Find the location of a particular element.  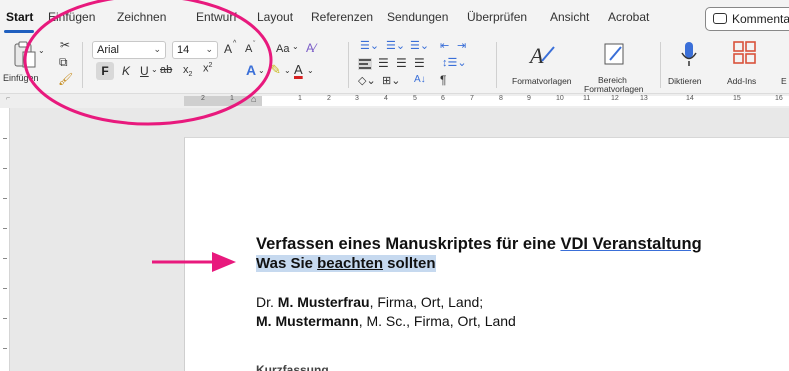

indent-marker-icon: ⌂ is located at coordinates (253, 99).